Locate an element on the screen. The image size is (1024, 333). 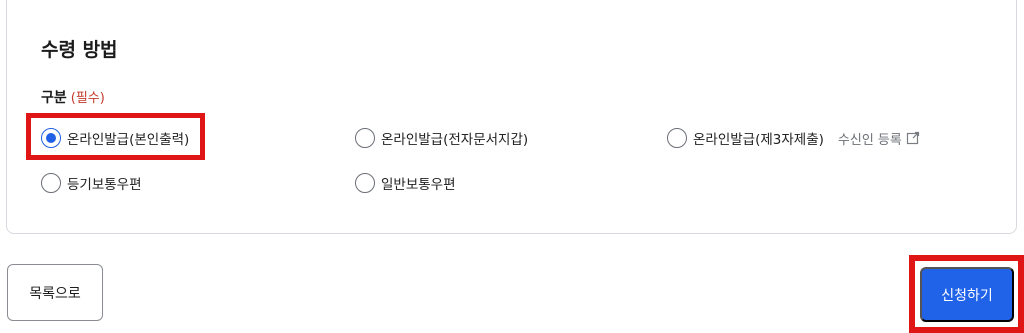
option-registered-mail: 등기보통우편 is located at coordinates (91, 183).